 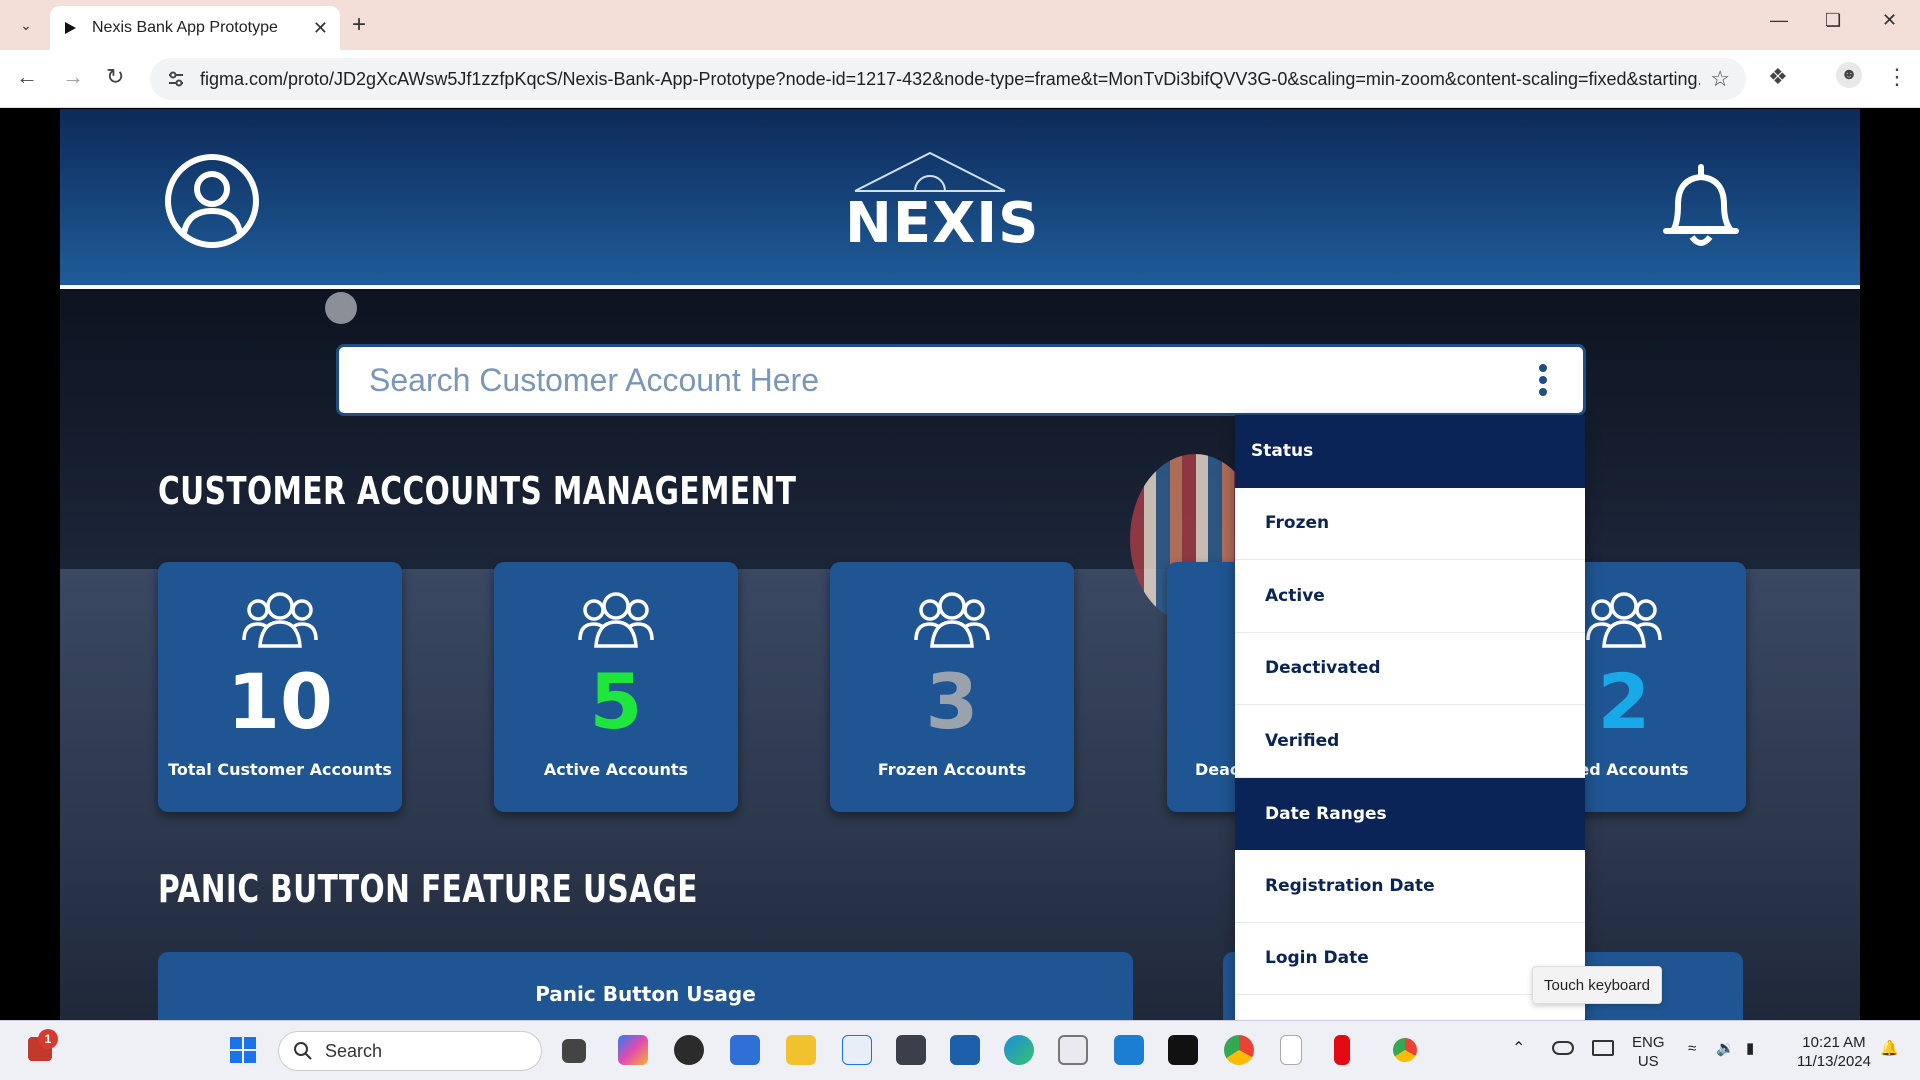 I want to click on site-settings-icon, so click(x=176, y=79).